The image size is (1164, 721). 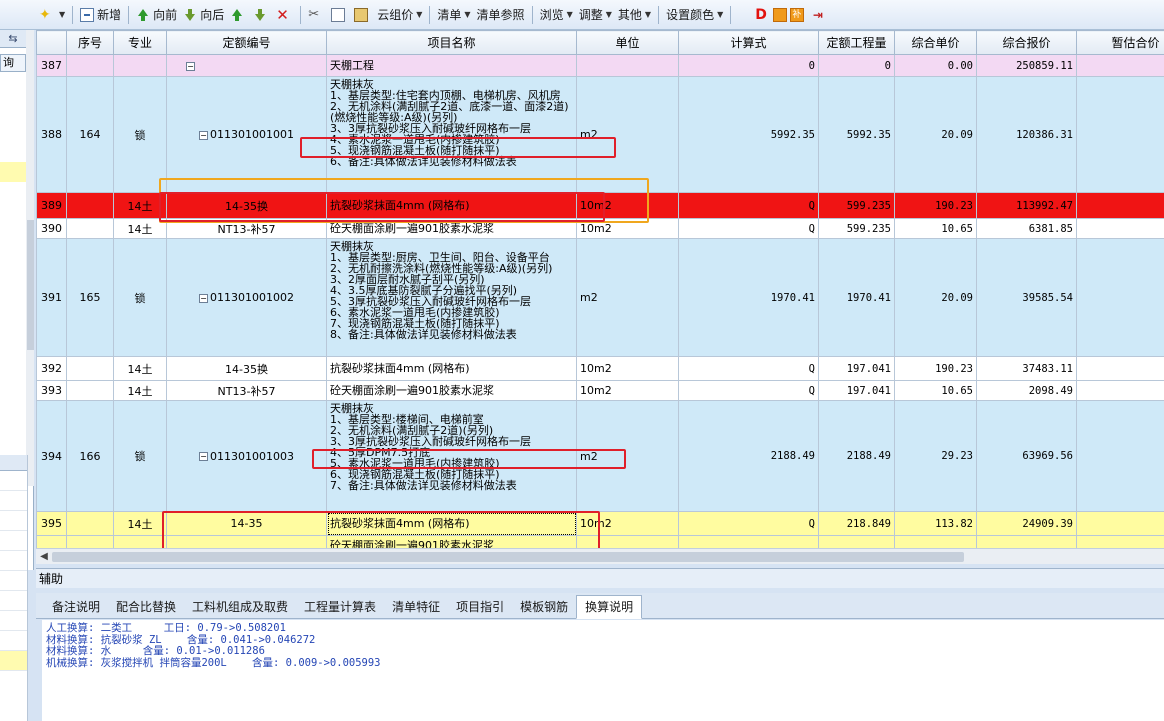 I want to click on toolbar-arrow-up-button, so click(x=238, y=15).